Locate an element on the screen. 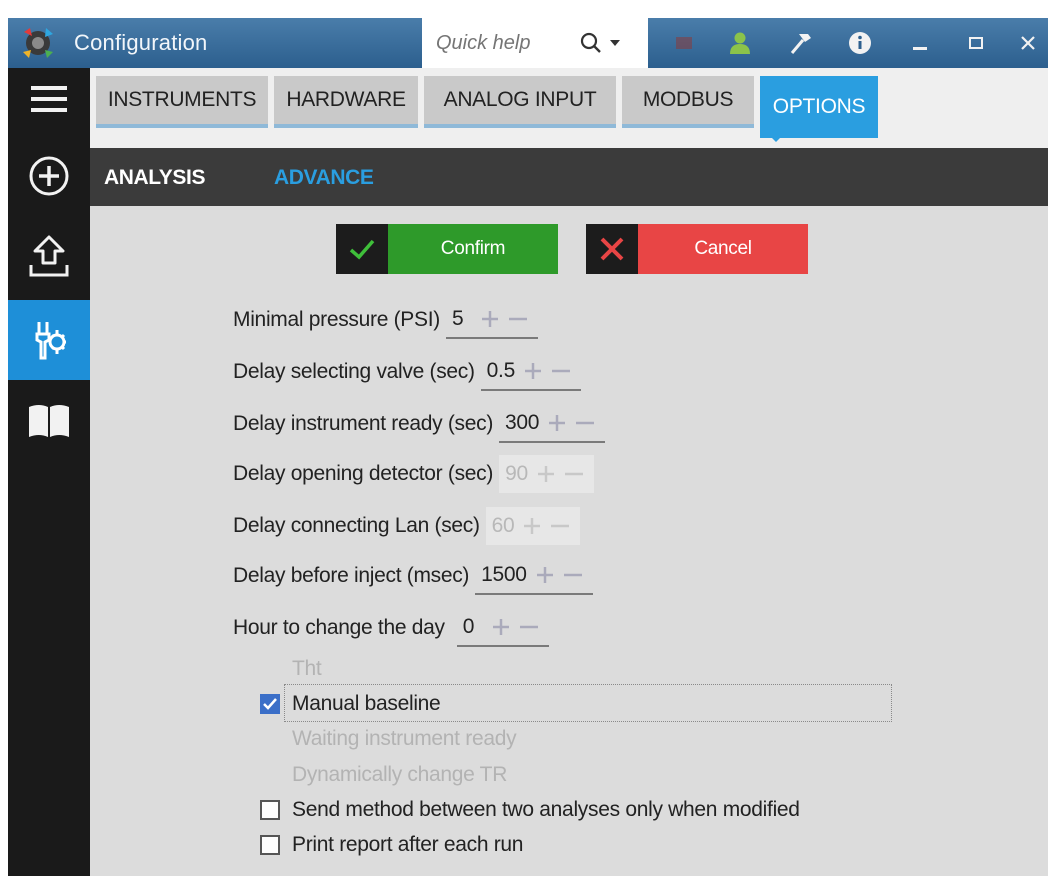 The width and height of the screenshot is (1048, 876). field-label: Delay instrument ready (sec) is located at coordinates (363, 423).